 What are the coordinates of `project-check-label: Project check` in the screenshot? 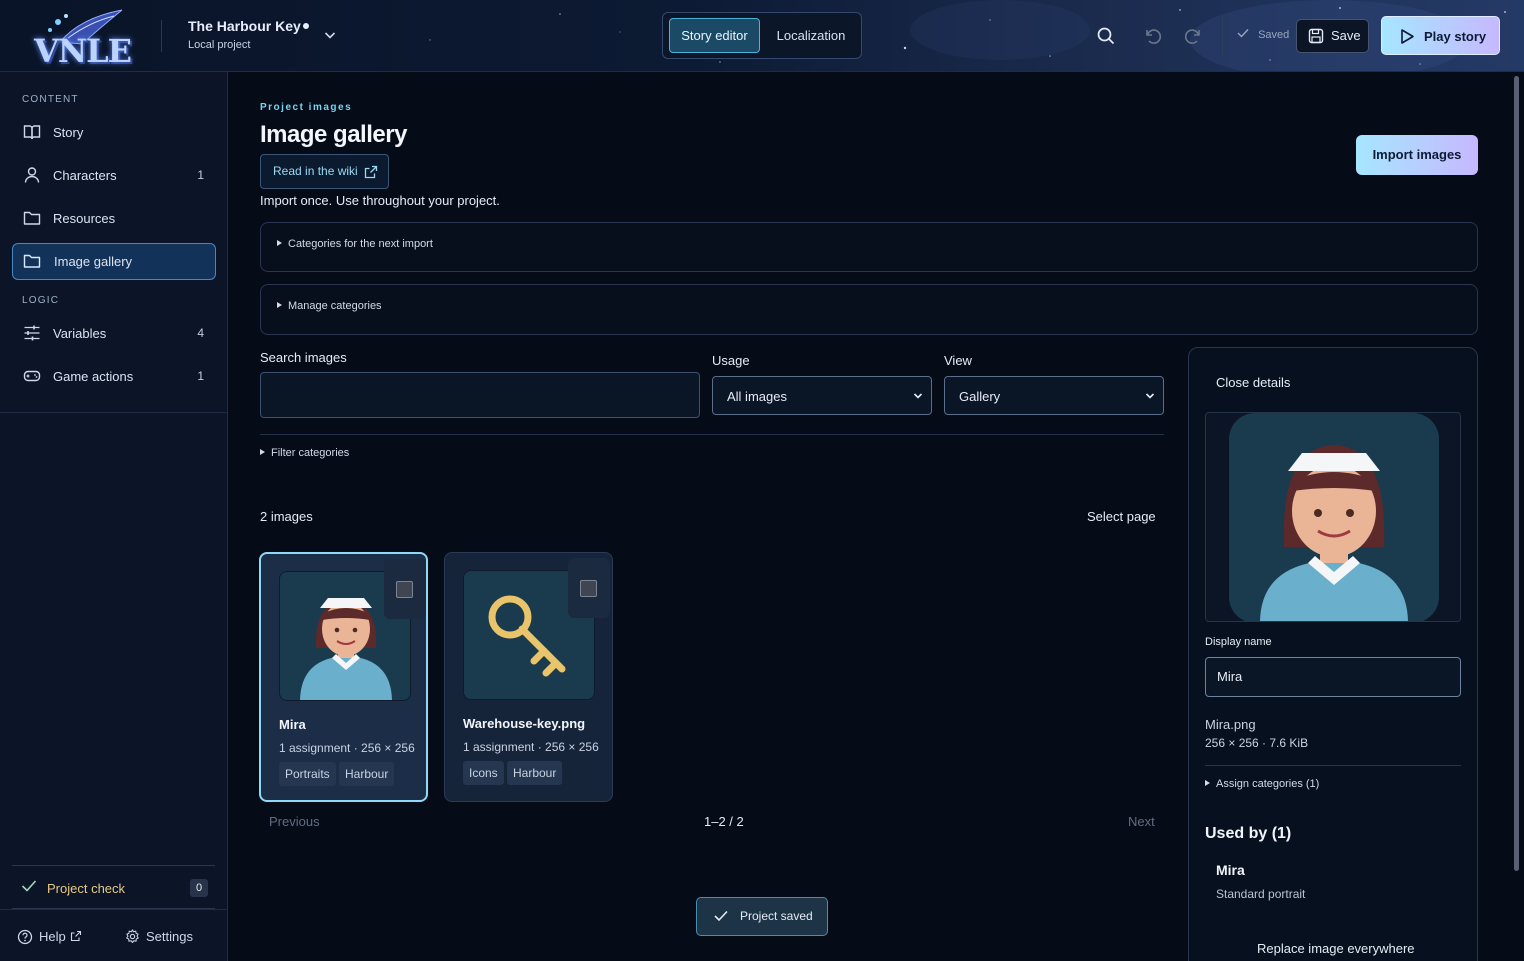 It's located at (86, 888).